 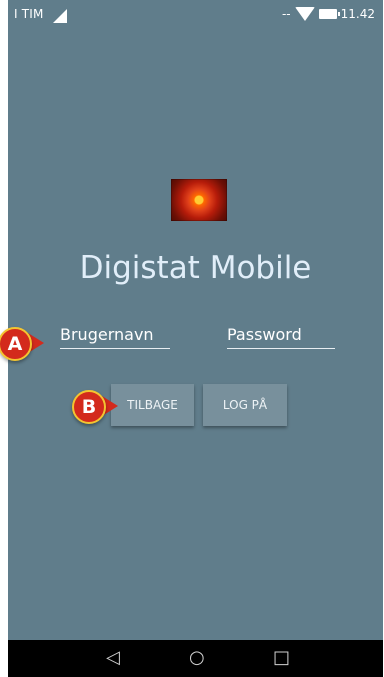 What do you see at coordinates (304, 14) in the screenshot?
I see `wifi-icon` at bounding box center [304, 14].